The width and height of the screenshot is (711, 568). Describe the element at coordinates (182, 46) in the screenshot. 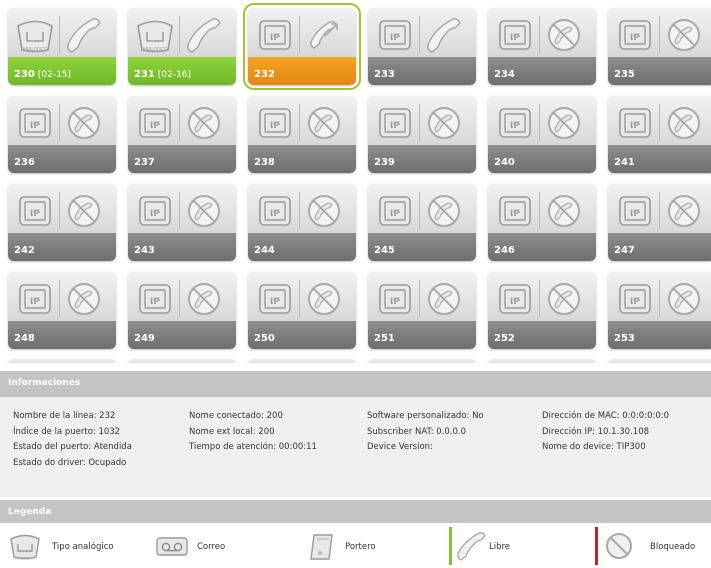

I see `extension-tile-231: ANALOGICO 231 [02-16]` at that location.